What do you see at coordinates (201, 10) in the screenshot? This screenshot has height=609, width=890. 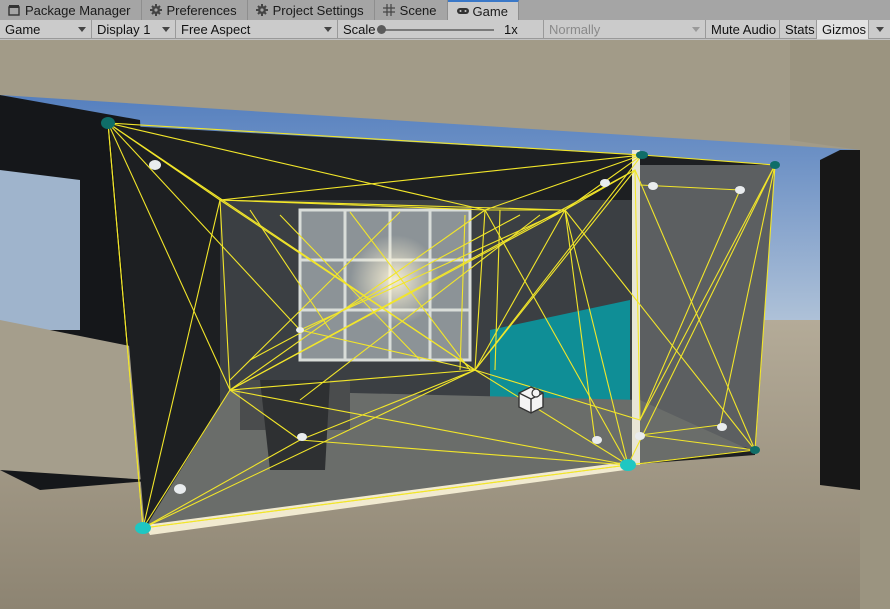 I see `tab-label: Preferences` at bounding box center [201, 10].